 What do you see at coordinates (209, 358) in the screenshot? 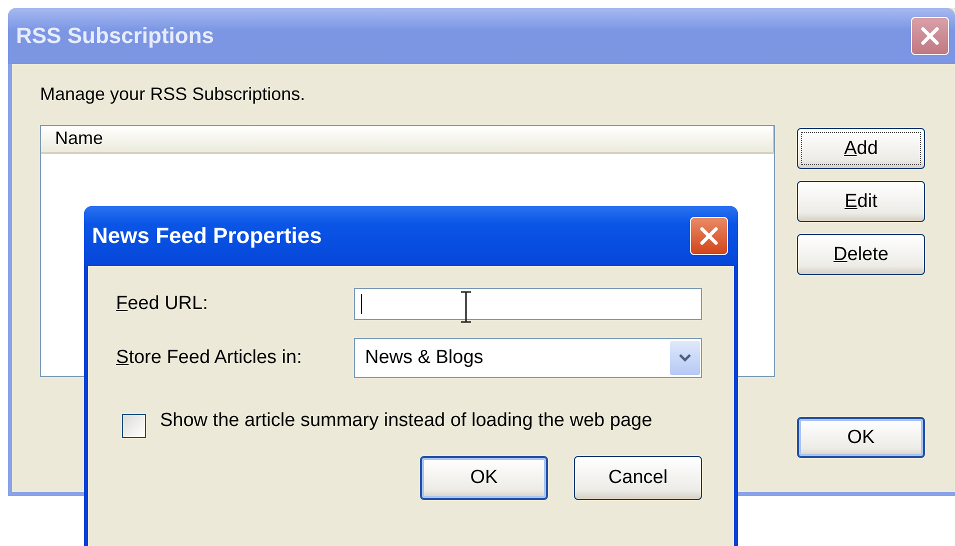
I see `field-label: Store Feed Articles in:` at bounding box center [209, 358].